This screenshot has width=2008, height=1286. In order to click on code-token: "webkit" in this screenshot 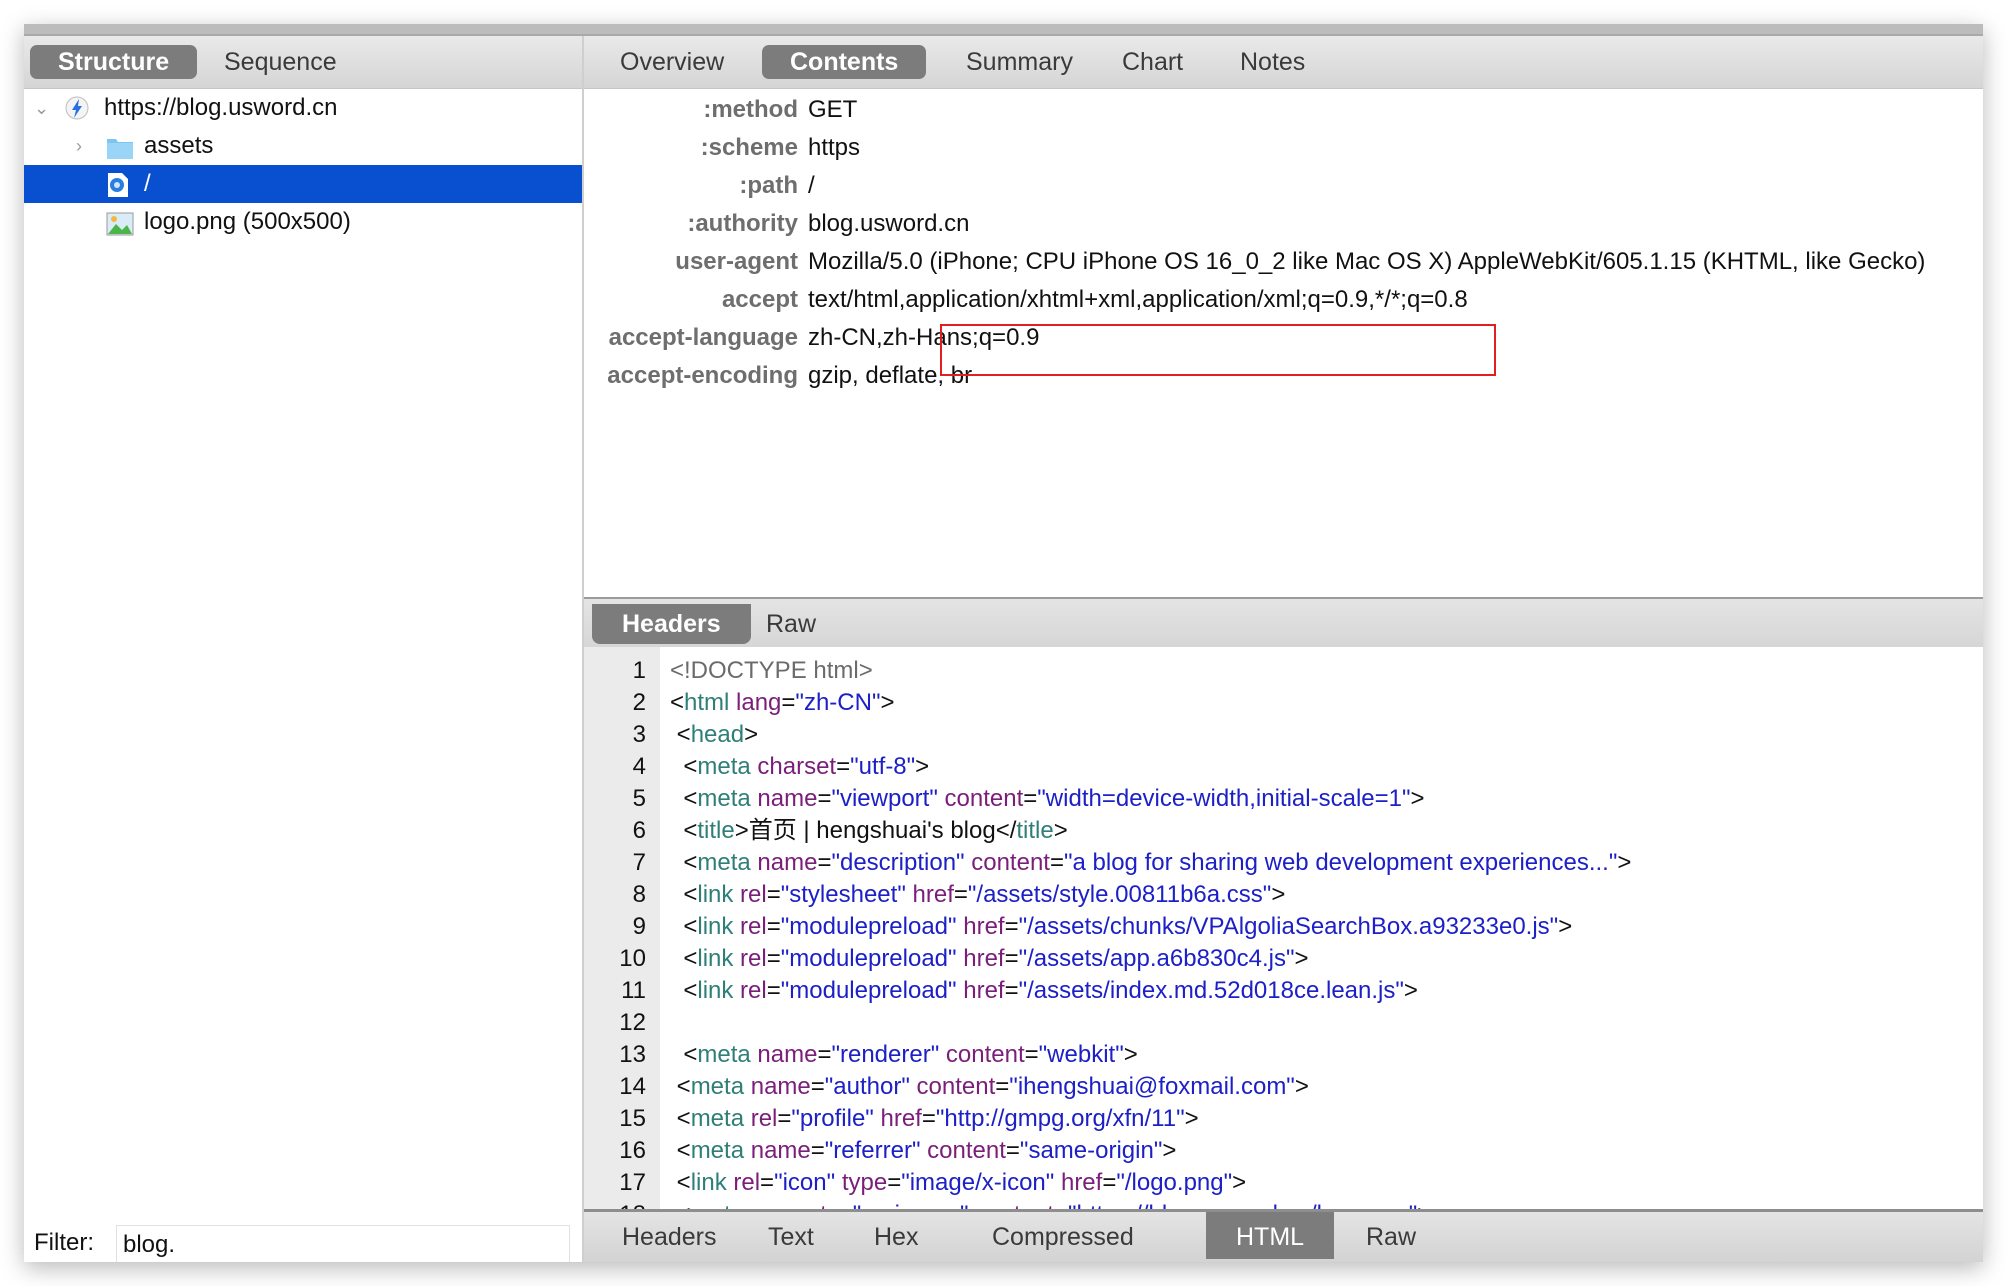, I will do `click(1081, 1054)`.